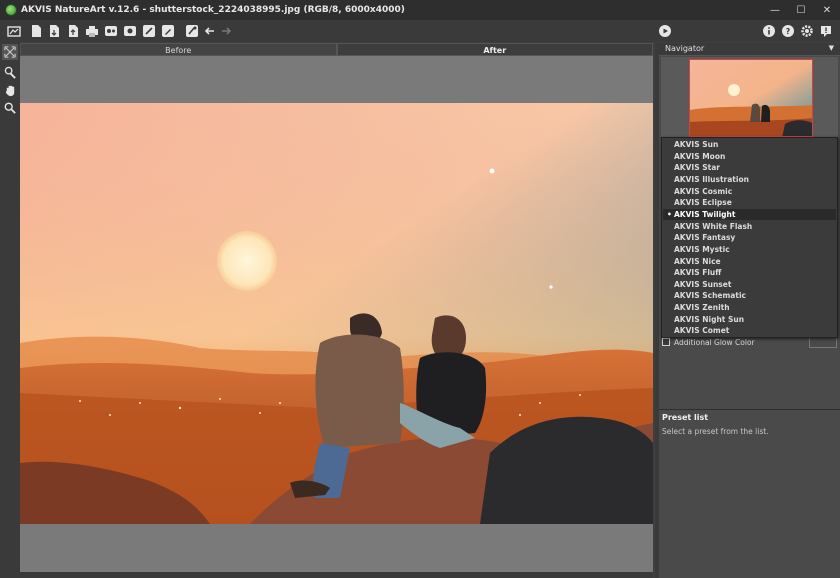 The height and width of the screenshot is (578, 840). What do you see at coordinates (749, 273) in the screenshot?
I see `dropdown-item: AKVIS Fluff` at bounding box center [749, 273].